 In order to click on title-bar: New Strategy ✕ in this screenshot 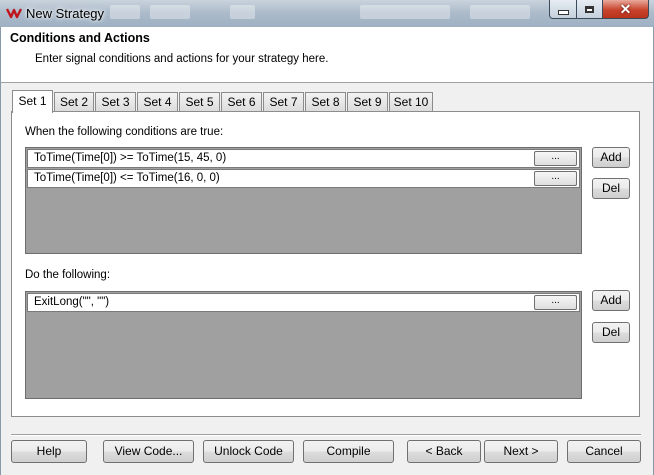, I will do `click(327, 13)`.